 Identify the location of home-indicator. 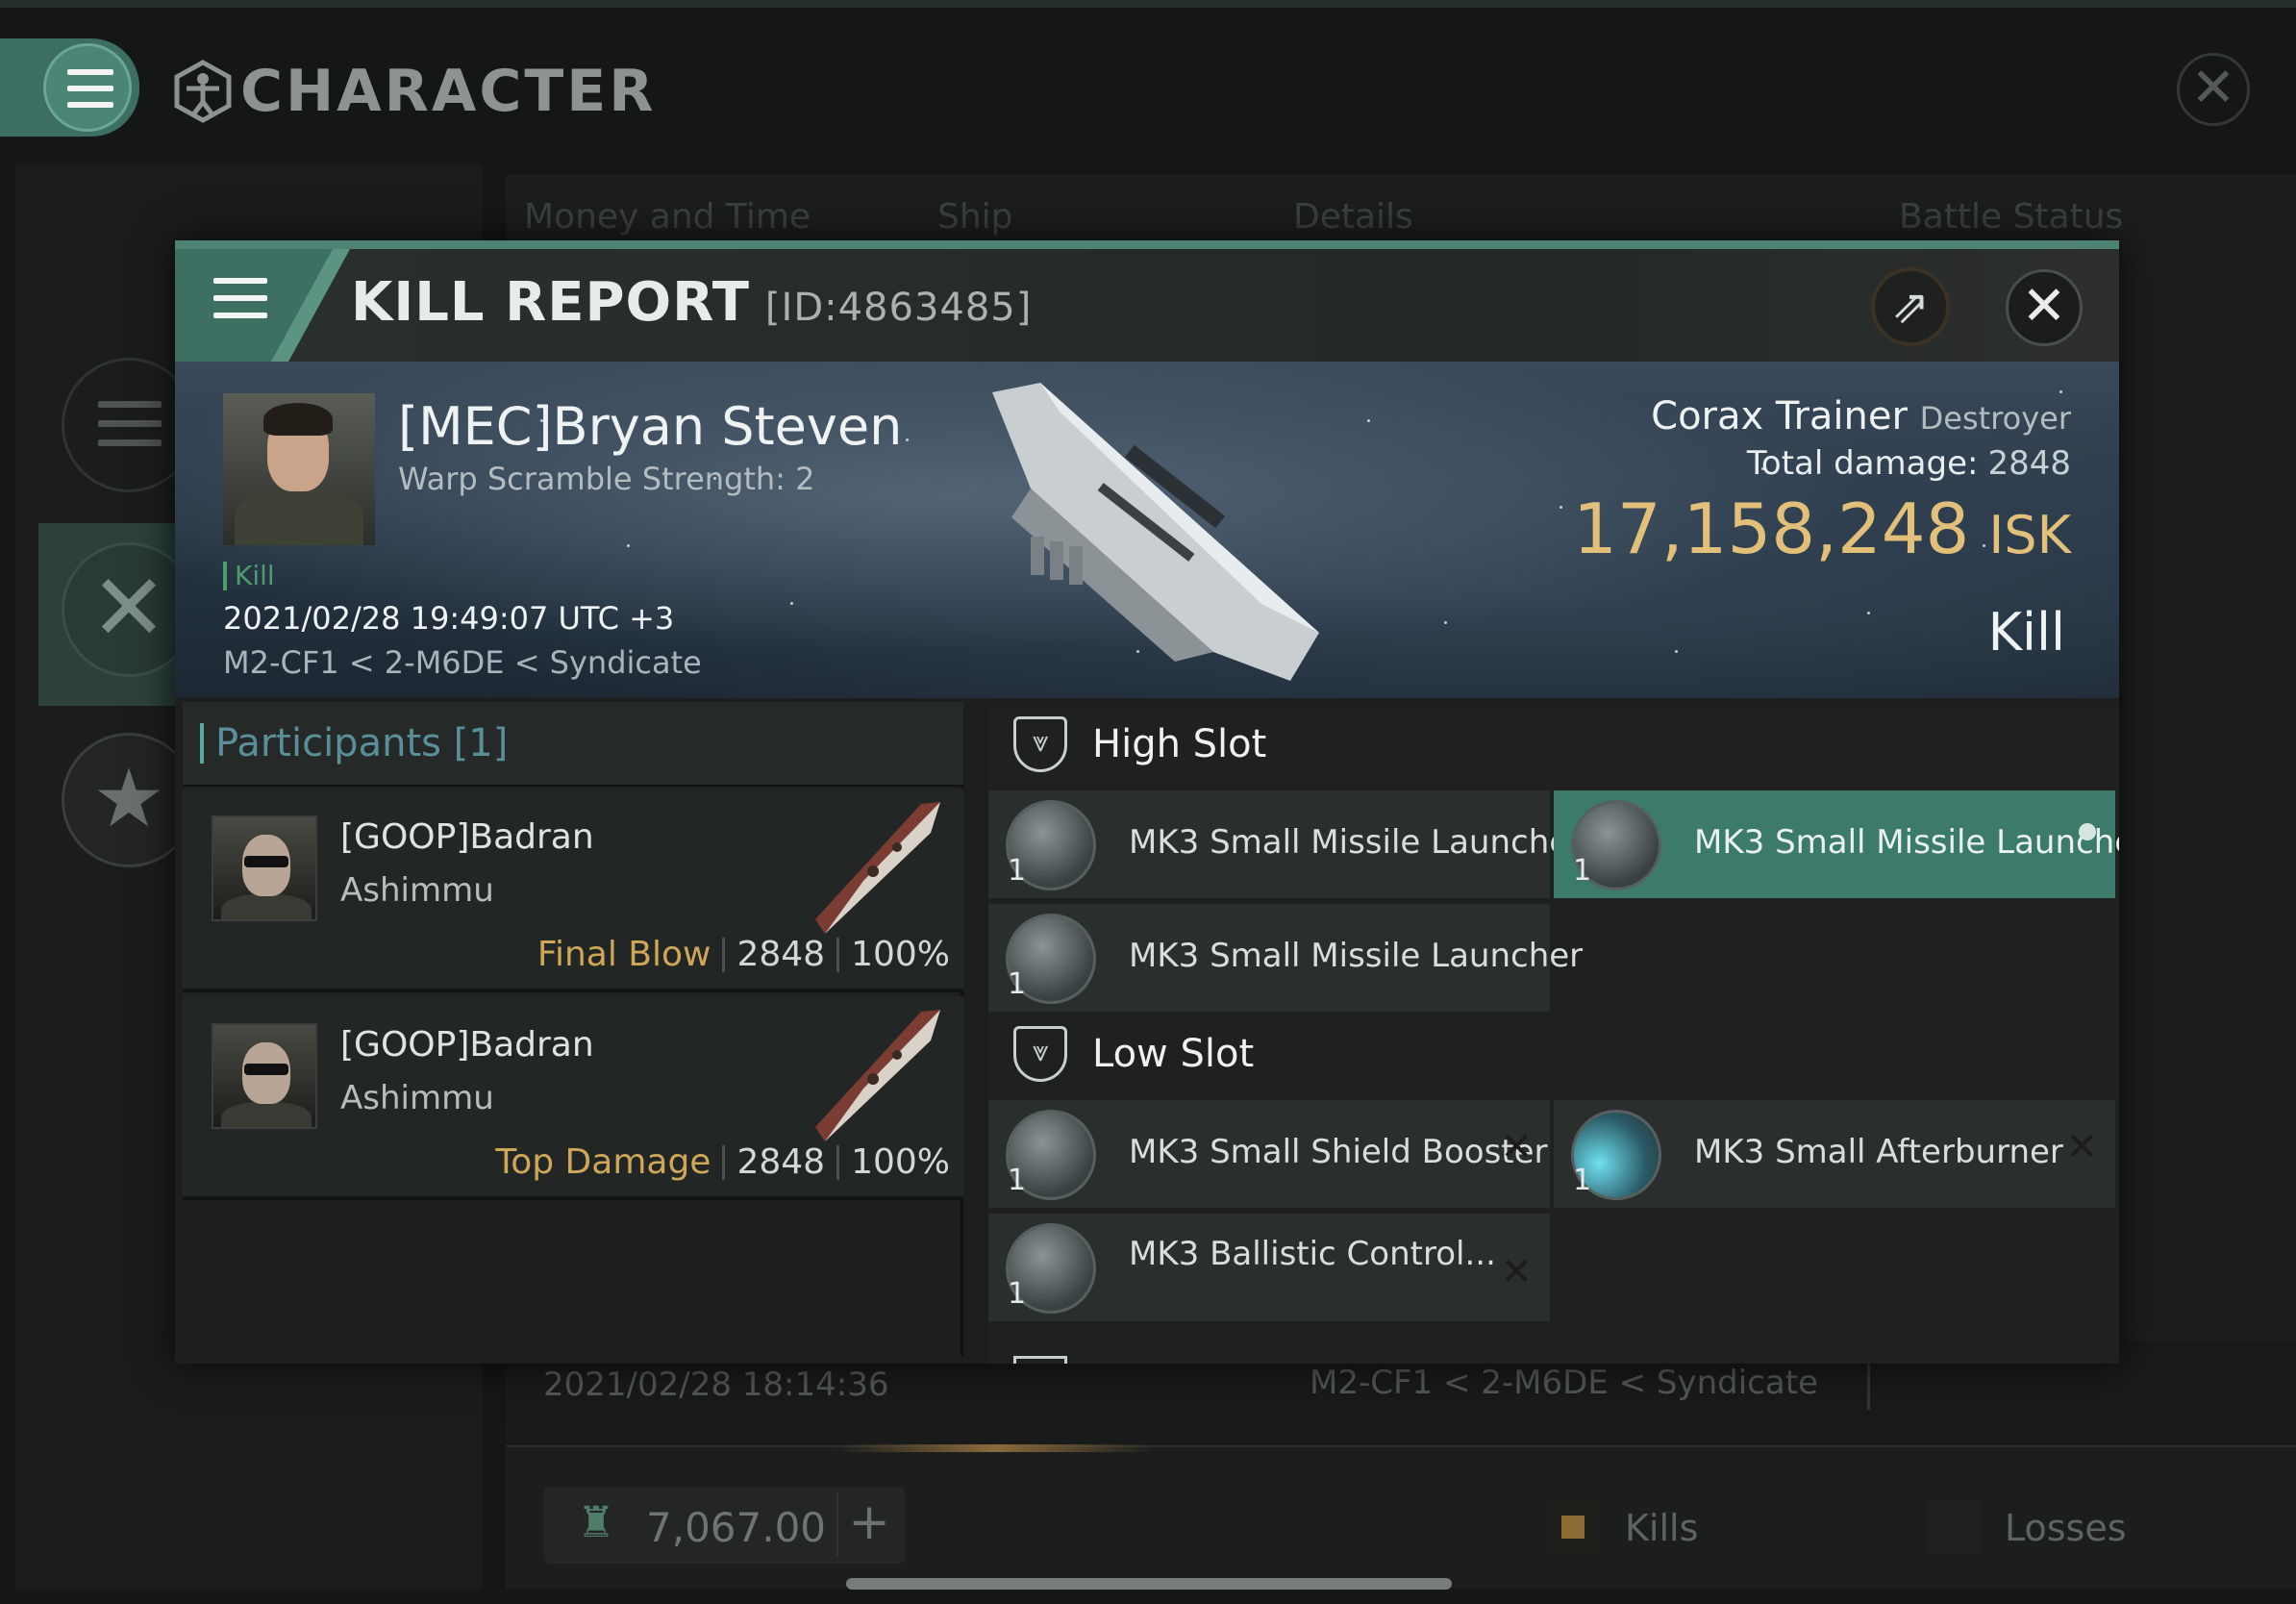
(1149, 1584).